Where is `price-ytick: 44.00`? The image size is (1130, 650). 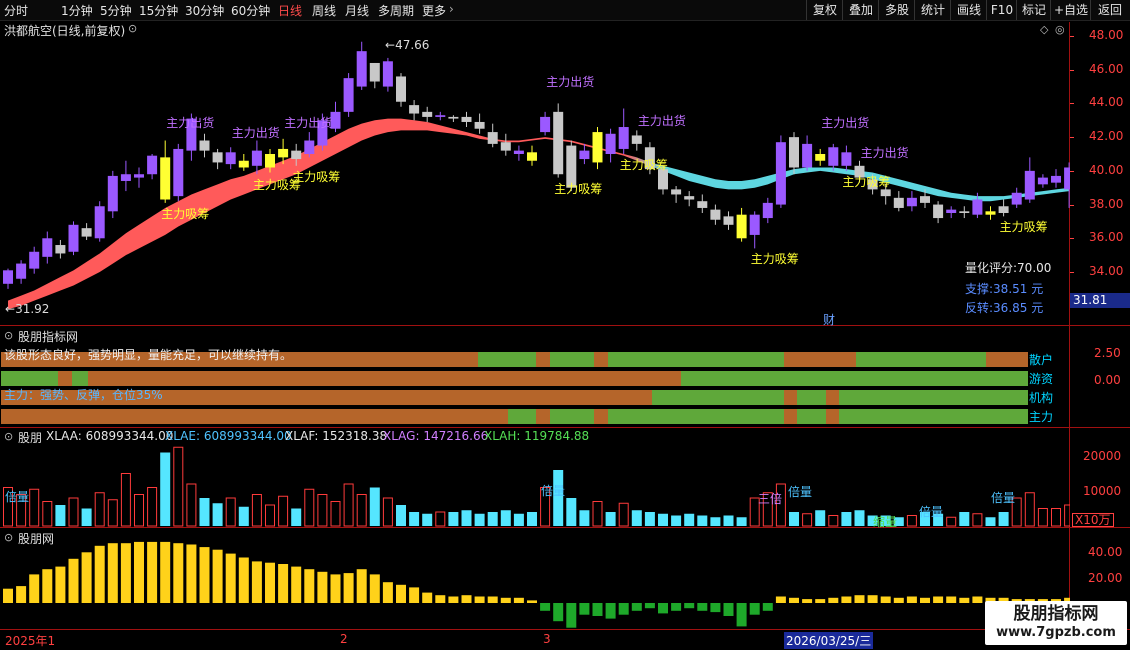
price-ytick: 44.00 is located at coordinates (1106, 102).